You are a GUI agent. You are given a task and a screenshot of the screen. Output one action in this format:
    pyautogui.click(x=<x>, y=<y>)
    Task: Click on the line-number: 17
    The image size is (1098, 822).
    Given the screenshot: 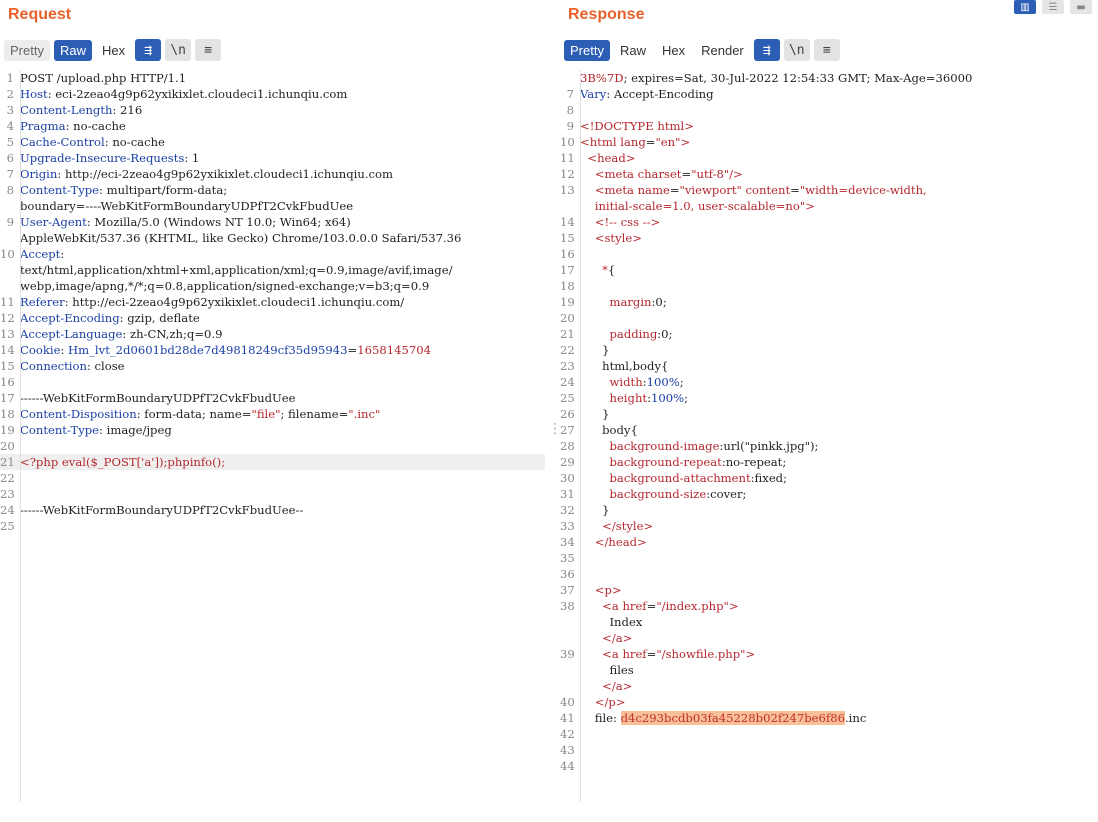 What is the action you would take?
    pyautogui.click(x=7, y=398)
    